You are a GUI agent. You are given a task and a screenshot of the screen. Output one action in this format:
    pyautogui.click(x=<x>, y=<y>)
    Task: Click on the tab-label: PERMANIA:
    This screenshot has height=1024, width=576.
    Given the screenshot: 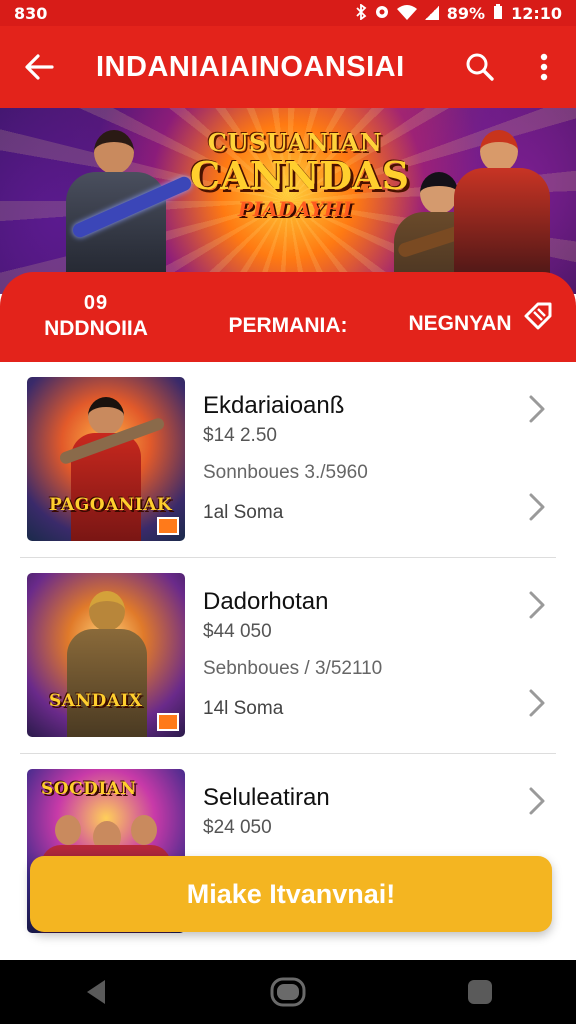 What is the action you would take?
    pyautogui.click(x=288, y=325)
    